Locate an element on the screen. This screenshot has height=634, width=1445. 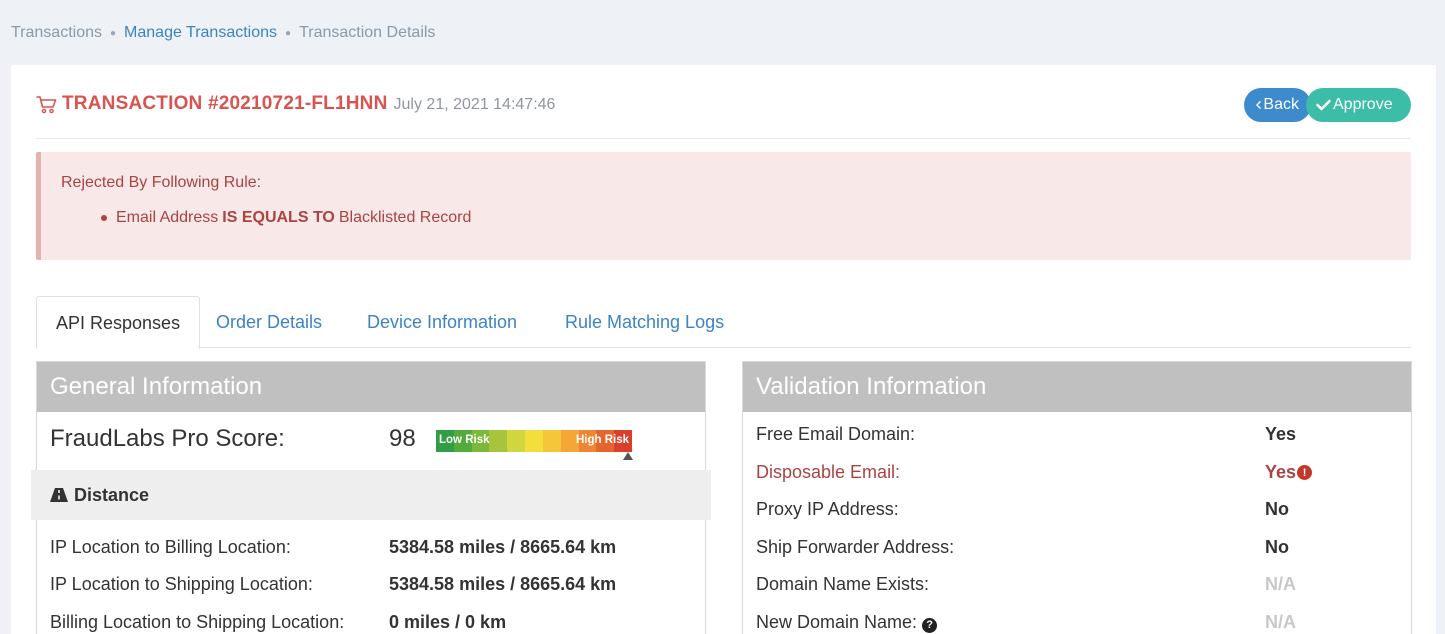
distance-value: 0 miles / 0 km is located at coordinates (448, 622).